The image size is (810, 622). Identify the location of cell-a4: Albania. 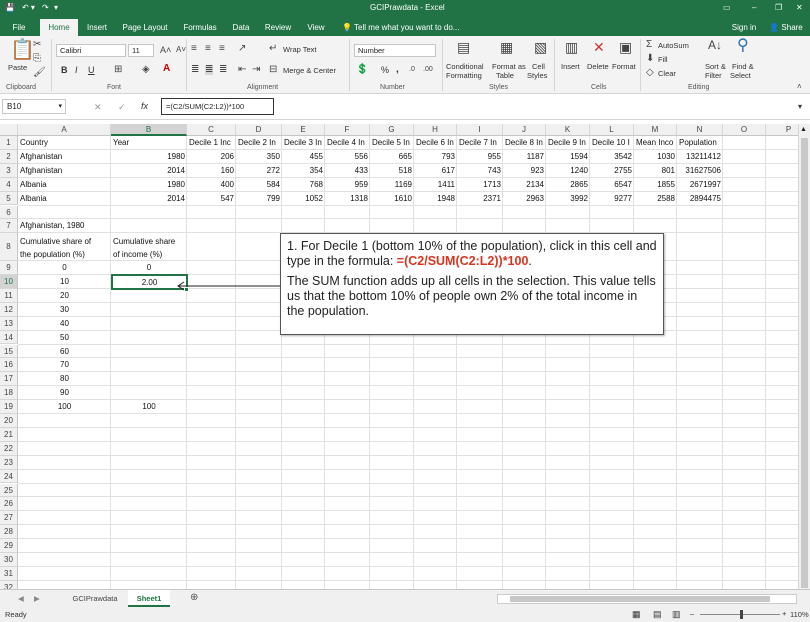
(64, 185).